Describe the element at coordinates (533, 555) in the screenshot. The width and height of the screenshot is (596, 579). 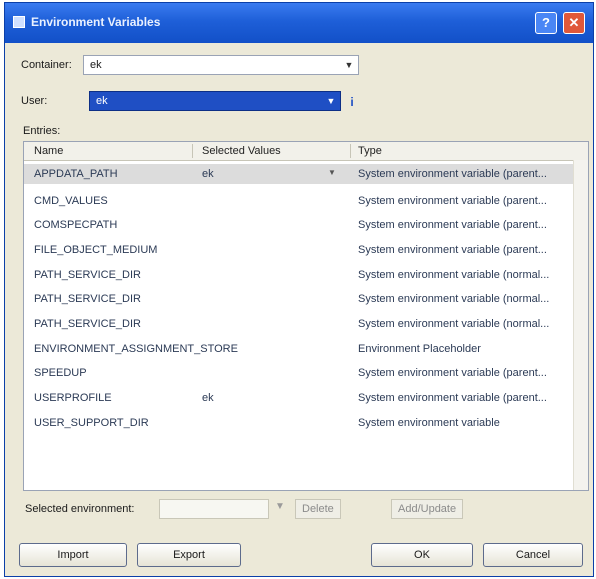
I see `cancel-button: Cancel` at that location.